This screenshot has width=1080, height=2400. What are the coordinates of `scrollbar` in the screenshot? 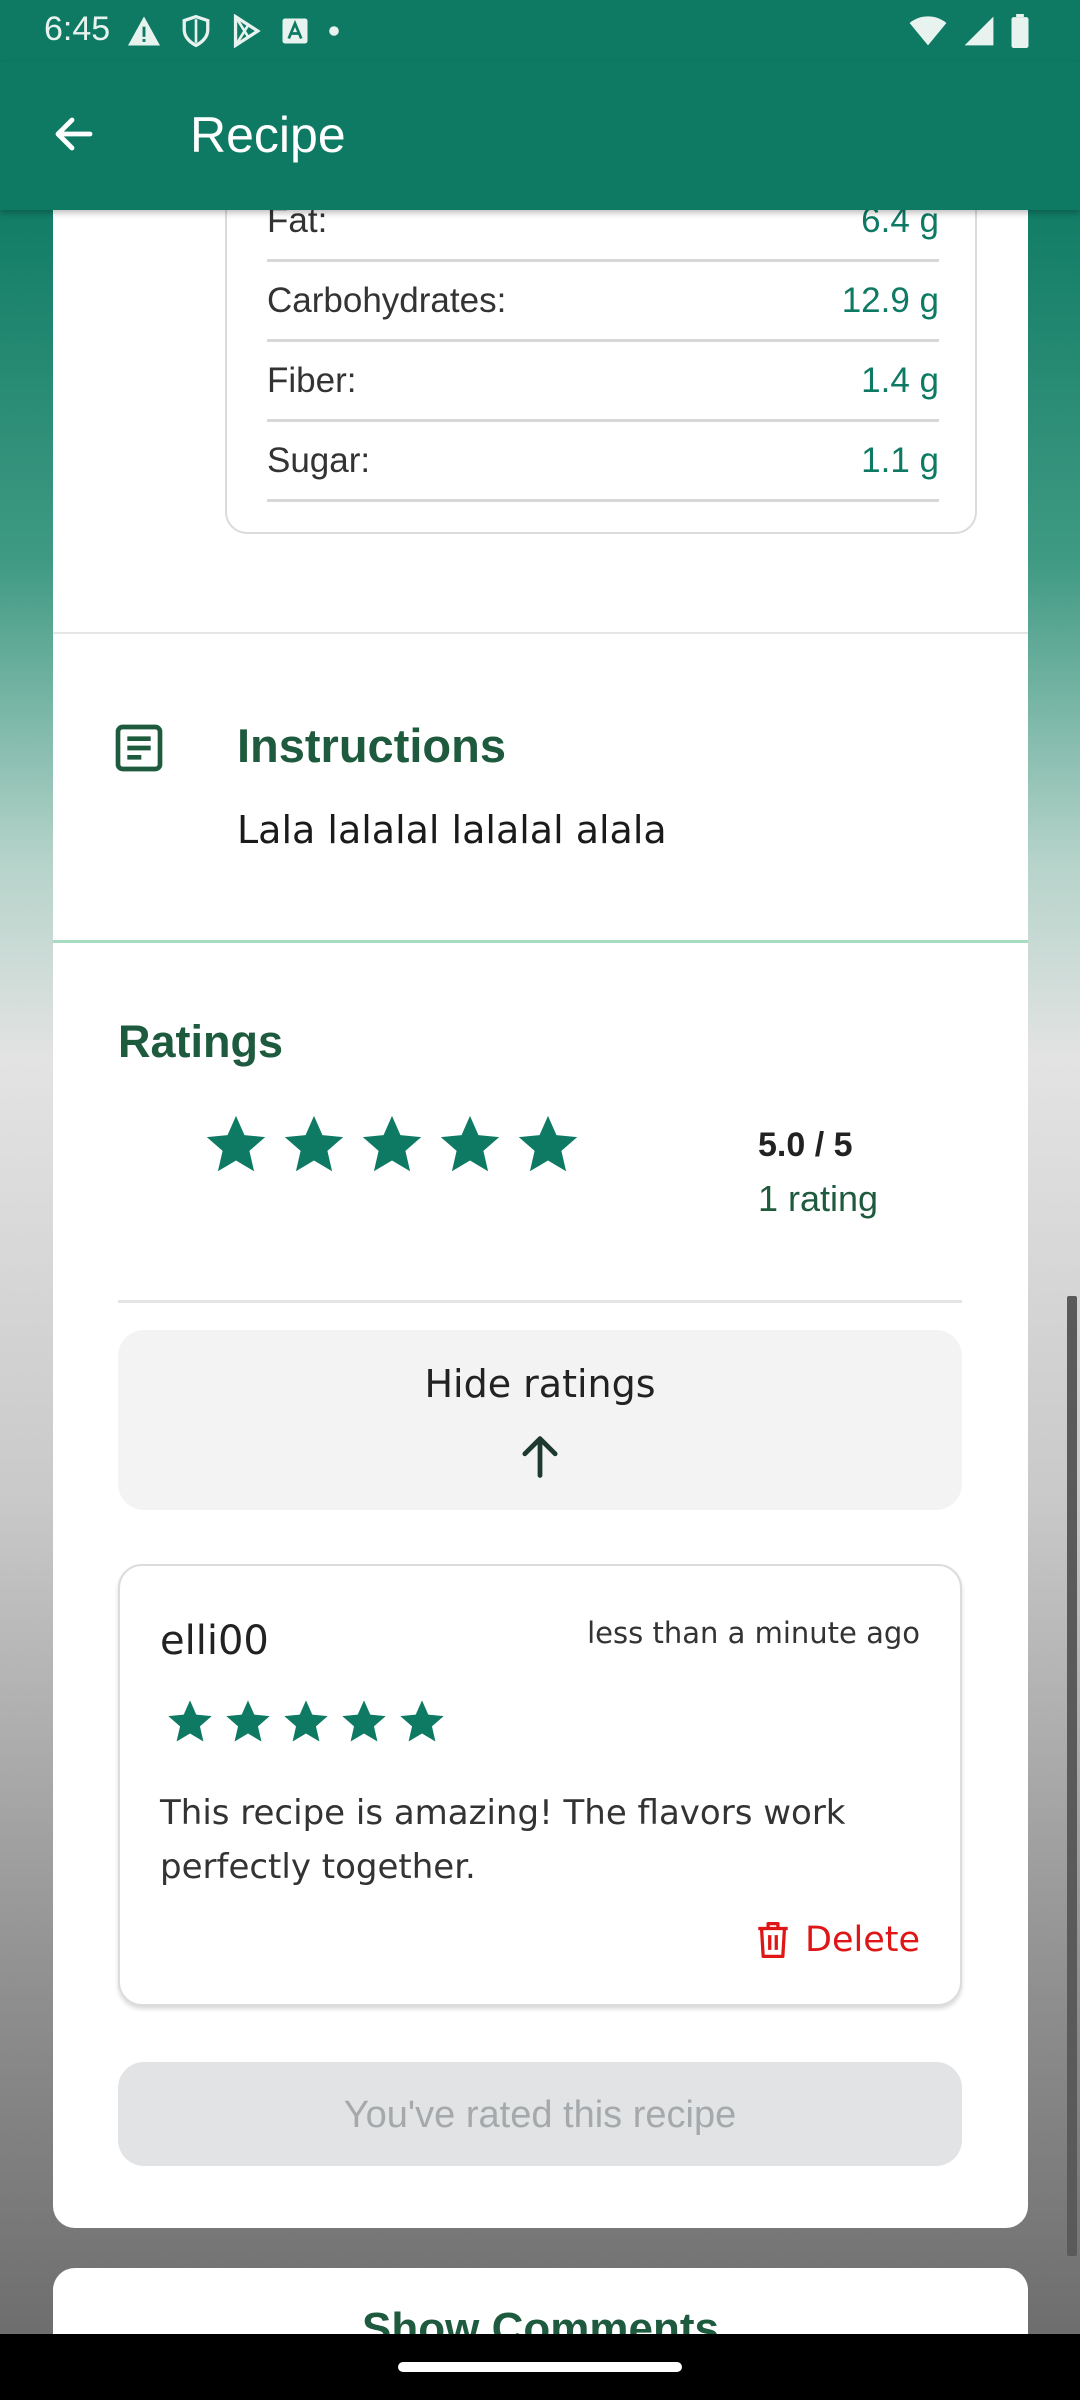 It's located at (1072, 1776).